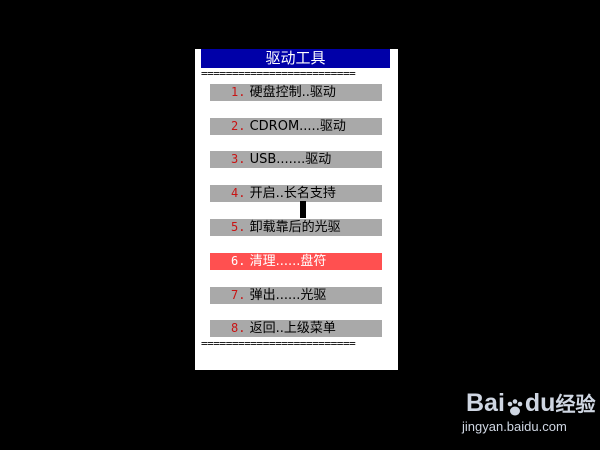 This screenshot has height=450, width=600. What do you see at coordinates (292, 328) in the screenshot?
I see `menu-item-label: 返回..上级菜单` at bounding box center [292, 328].